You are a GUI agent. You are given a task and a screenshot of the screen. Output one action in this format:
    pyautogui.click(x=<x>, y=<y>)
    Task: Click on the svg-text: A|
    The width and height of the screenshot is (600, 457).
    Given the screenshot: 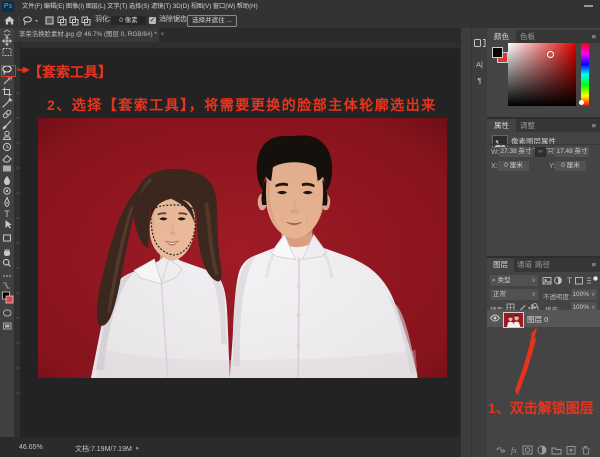 What is the action you would take?
    pyautogui.click(x=479, y=64)
    